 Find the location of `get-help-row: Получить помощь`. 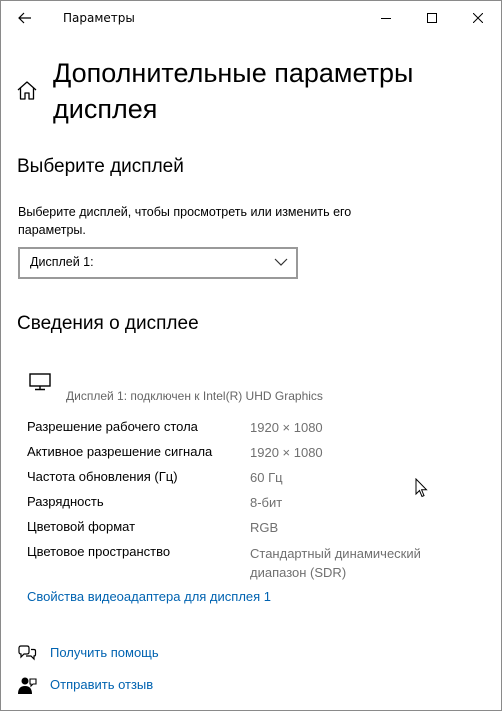

get-help-row: Получить помощь is located at coordinates (97, 654).